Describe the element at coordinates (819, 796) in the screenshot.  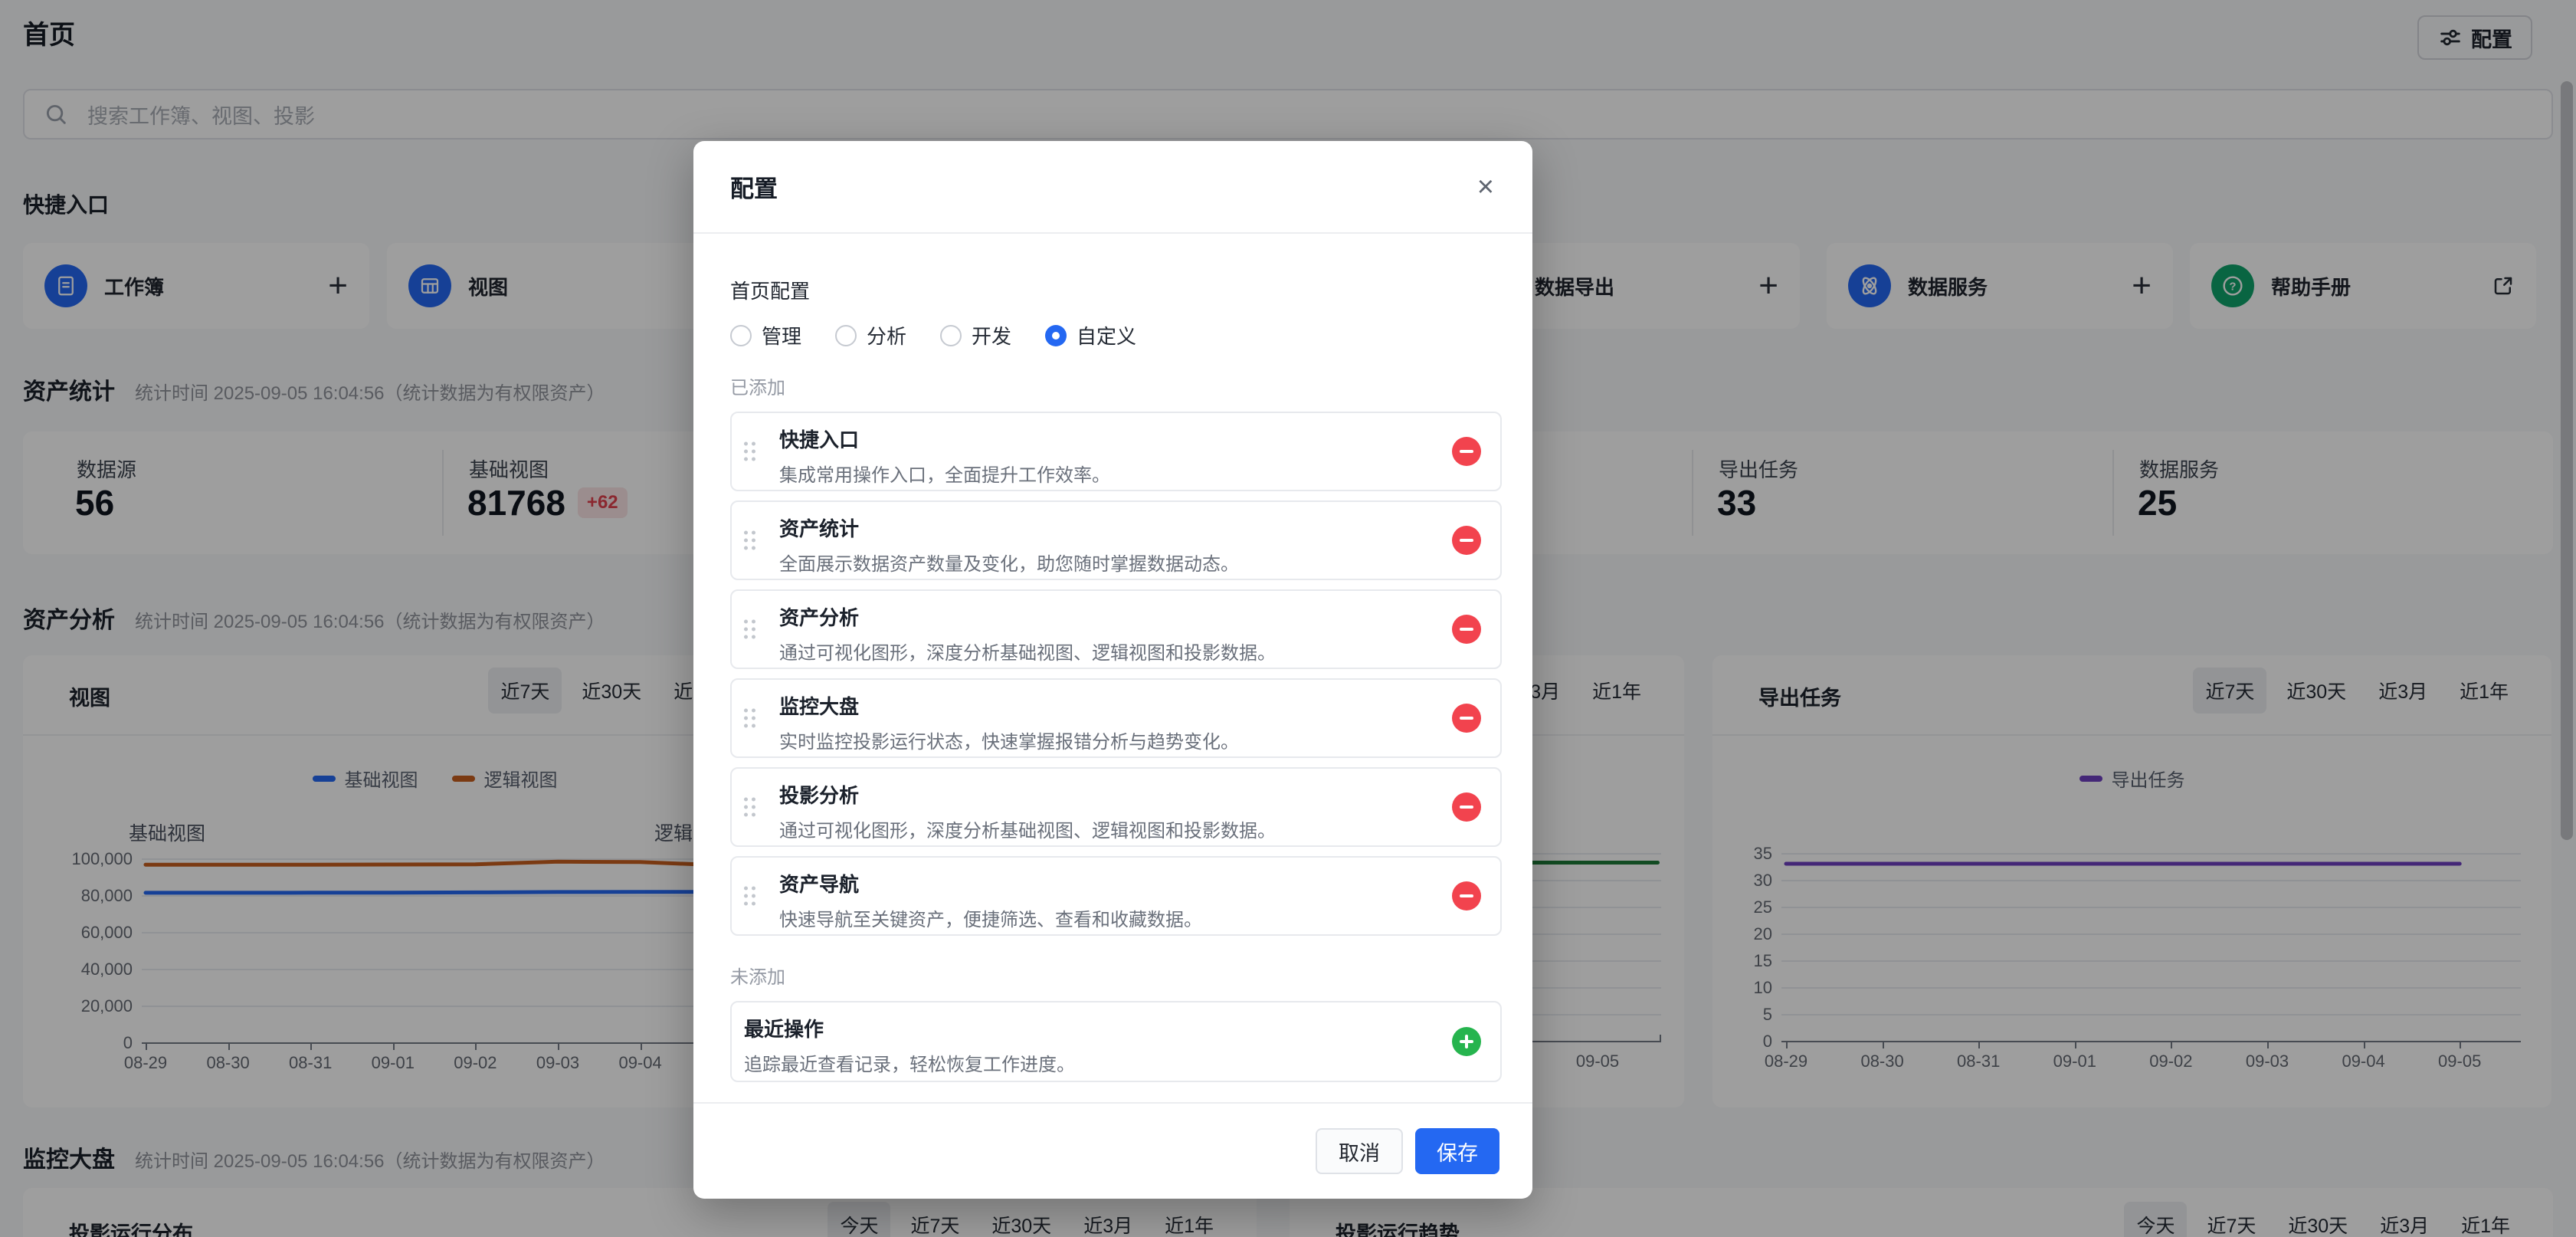
I see `module-title: 投影分析` at that location.